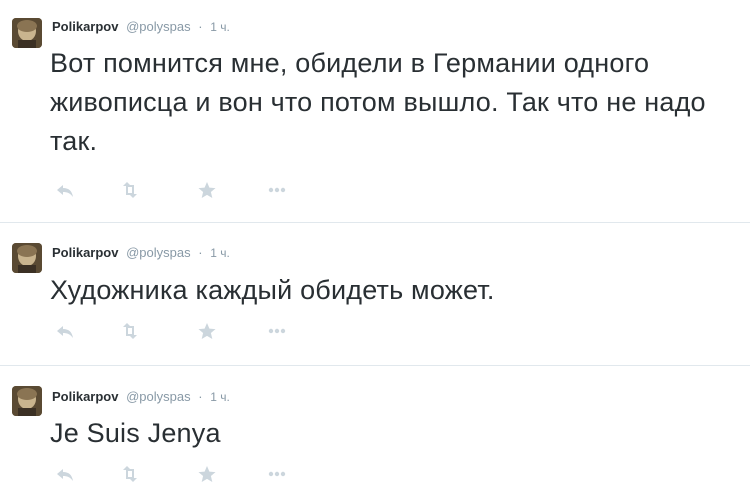 This screenshot has height=492, width=750. I want to click on tweet-text: Je Suis Jenya, so click(135, 433).